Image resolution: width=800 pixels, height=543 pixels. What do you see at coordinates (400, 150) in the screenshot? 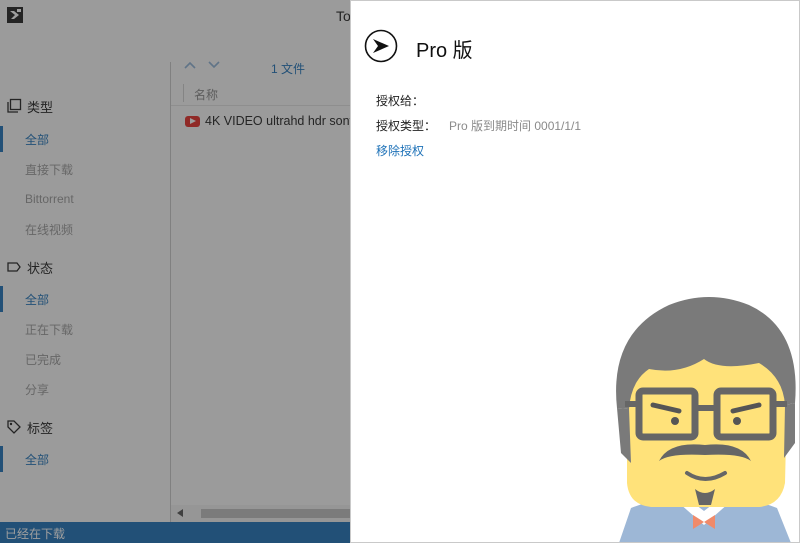
I see `remove-license-link: 移除授权` at bounding box center [400, 150].